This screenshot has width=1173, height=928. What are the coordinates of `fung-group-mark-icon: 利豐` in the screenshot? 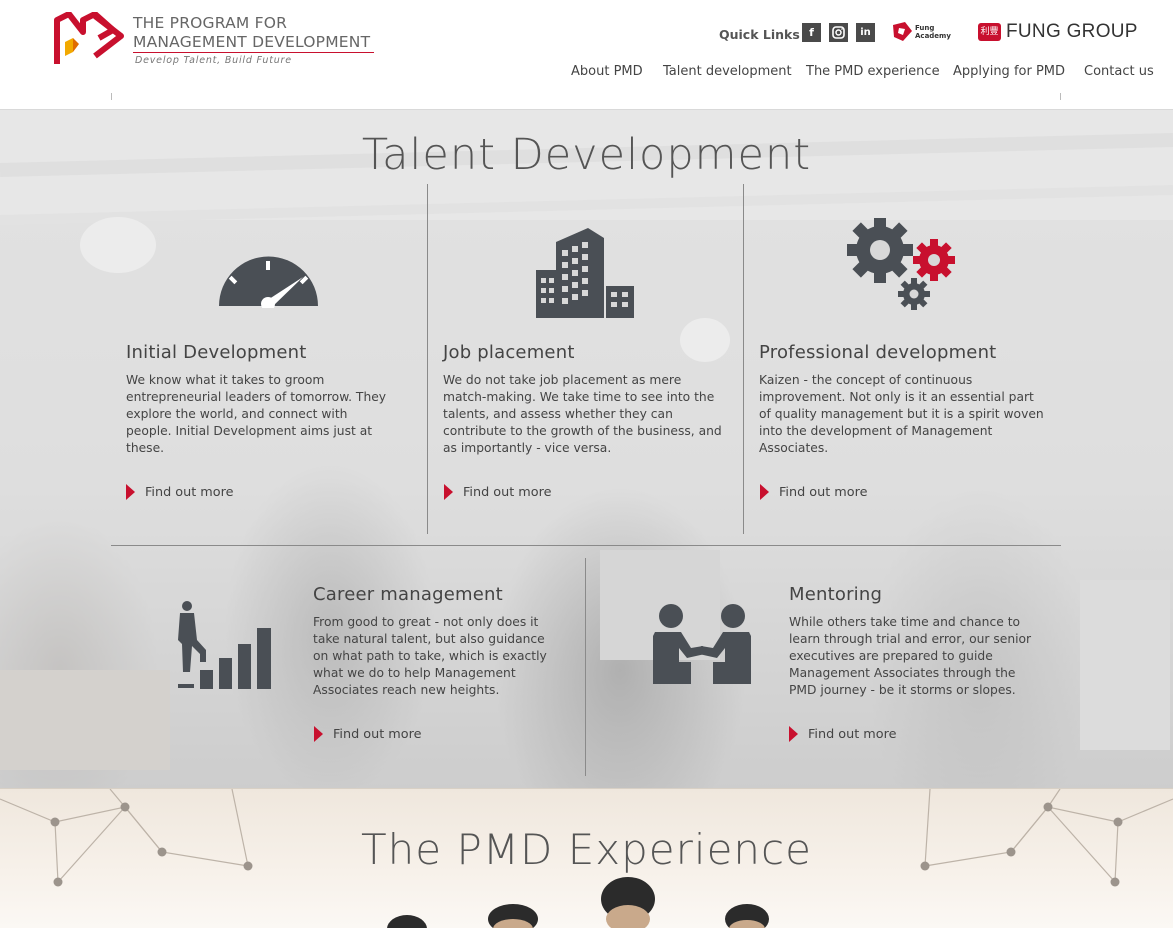 It's located at (989, 32).